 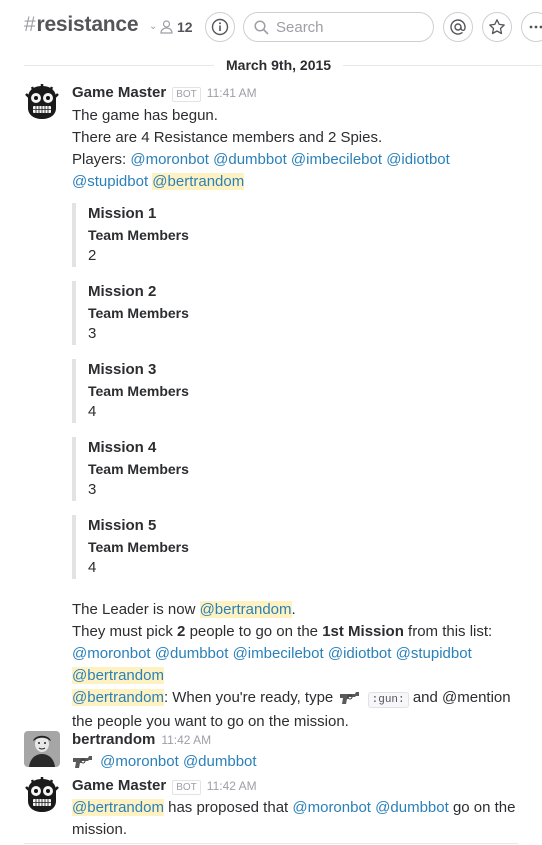 I want to click on at-sign-icon, so click(x=458, y=27).